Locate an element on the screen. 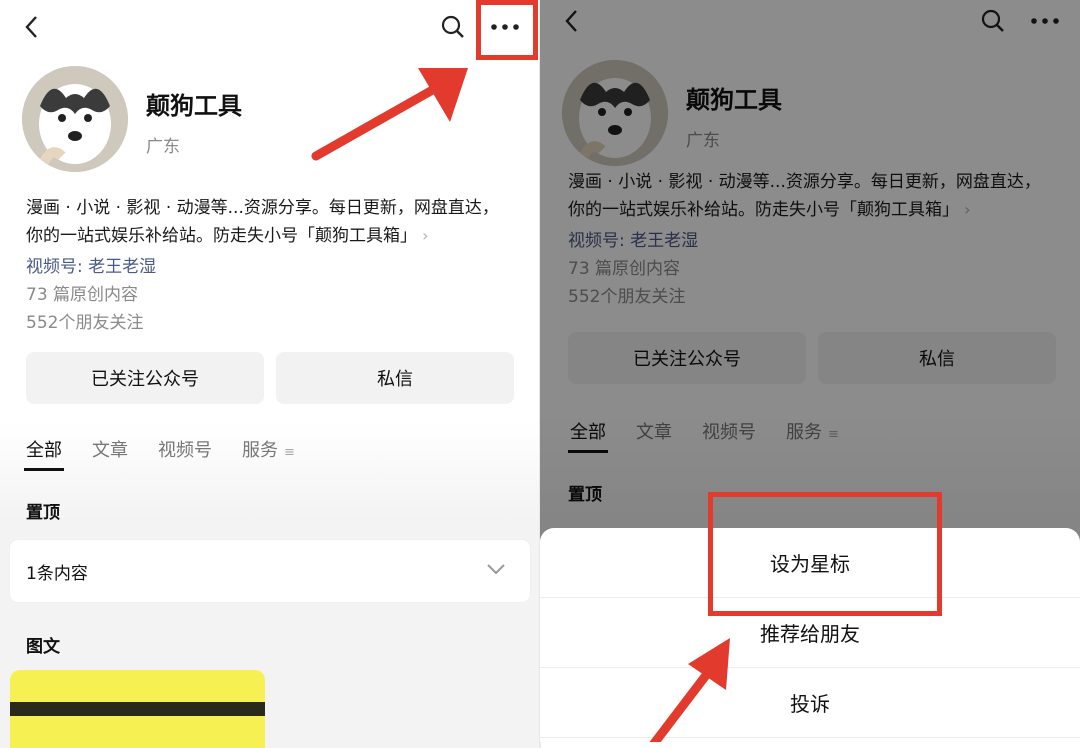 The width and height of the screenshot is (1080, 748). bio-line-1: 漫画 · 小说 · 影视 · 动漫等...资源分享。每日更新，网盘直达， is located at coordinates (262, 208).